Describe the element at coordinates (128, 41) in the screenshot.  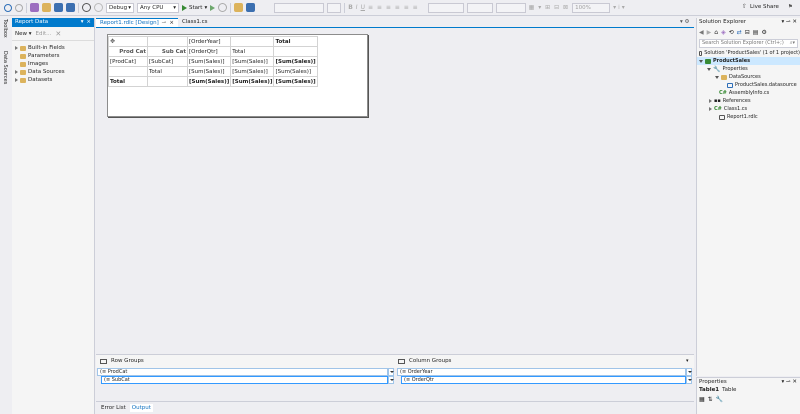
I see `tablix-cell: ✥` at that location.